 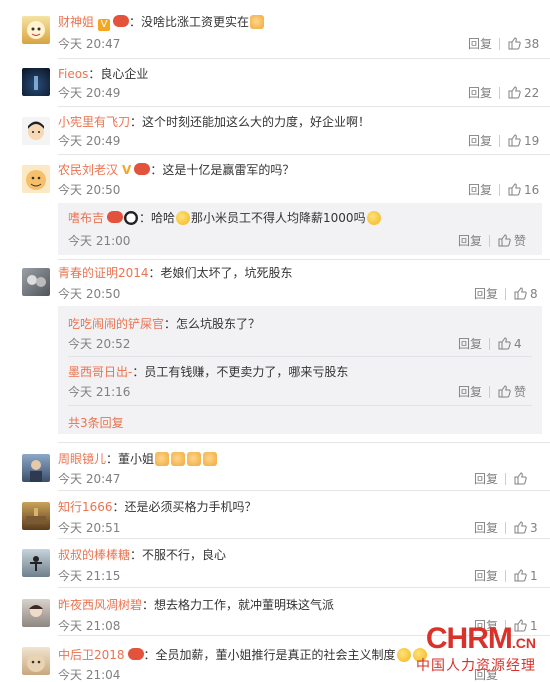 I want to click on comment-time: 今天 21:04, so click(x=89, y=675).